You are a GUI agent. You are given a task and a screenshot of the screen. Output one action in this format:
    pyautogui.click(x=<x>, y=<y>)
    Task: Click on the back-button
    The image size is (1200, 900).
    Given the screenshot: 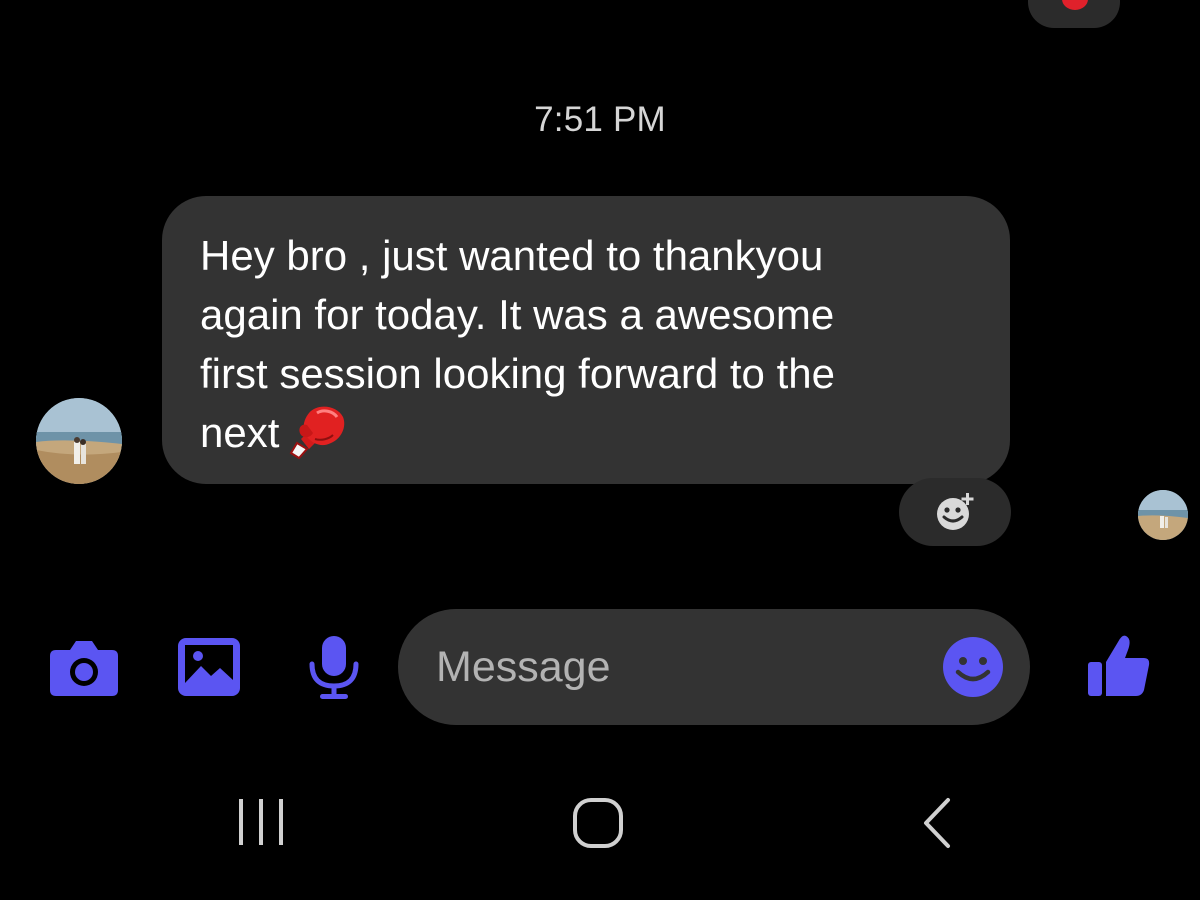 What is the action you would take?
    pyautogui.click(x=937, y=825)
    